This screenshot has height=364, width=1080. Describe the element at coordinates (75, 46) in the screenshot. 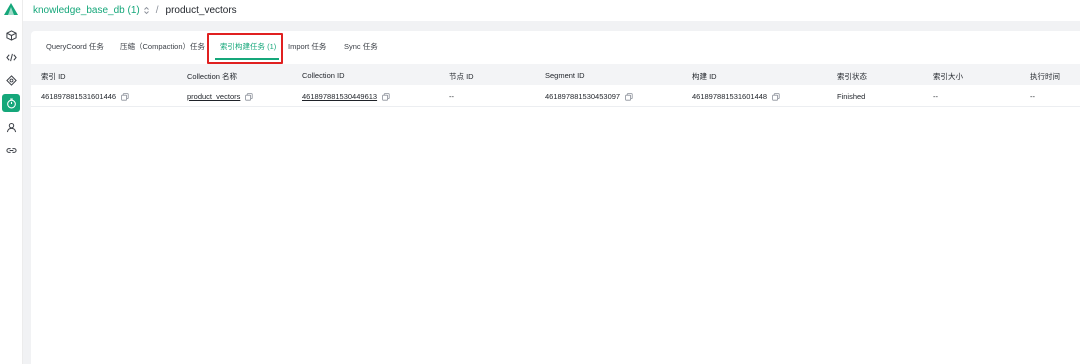

I see `tab-querycoord: QueryCoord 任务` at that location.